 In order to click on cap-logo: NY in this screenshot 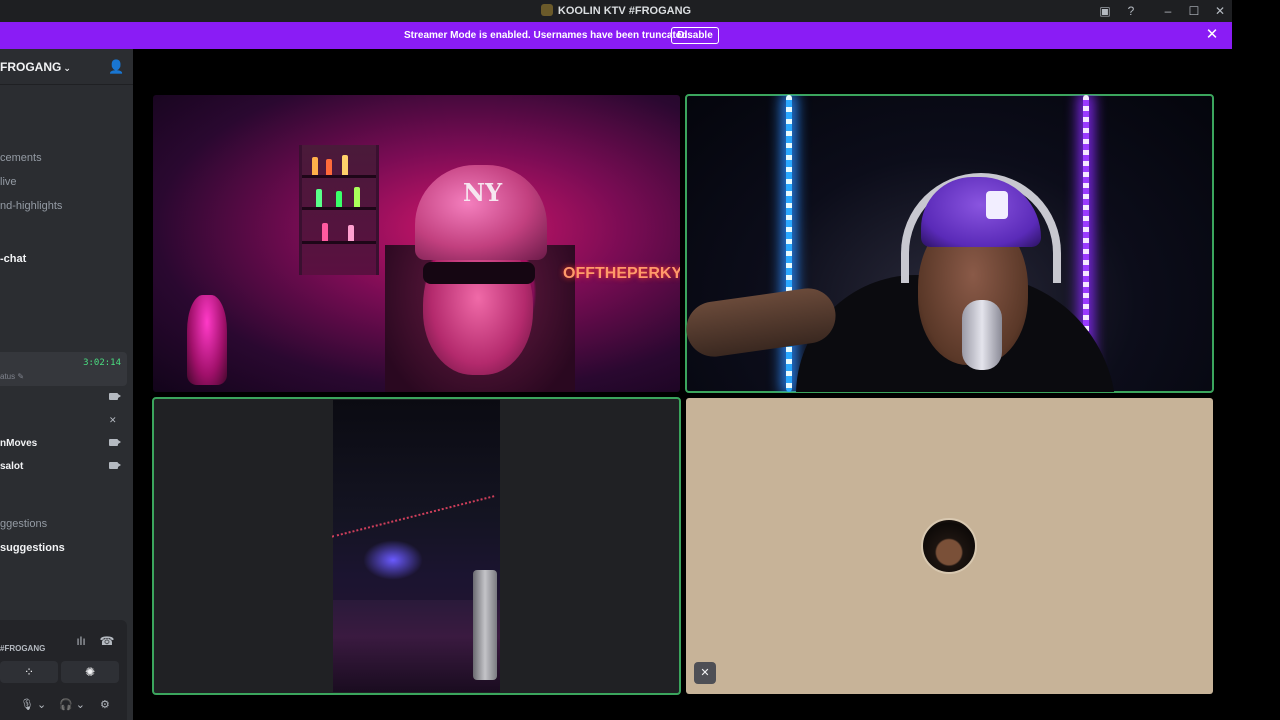, I will do `click(483, 192)`.